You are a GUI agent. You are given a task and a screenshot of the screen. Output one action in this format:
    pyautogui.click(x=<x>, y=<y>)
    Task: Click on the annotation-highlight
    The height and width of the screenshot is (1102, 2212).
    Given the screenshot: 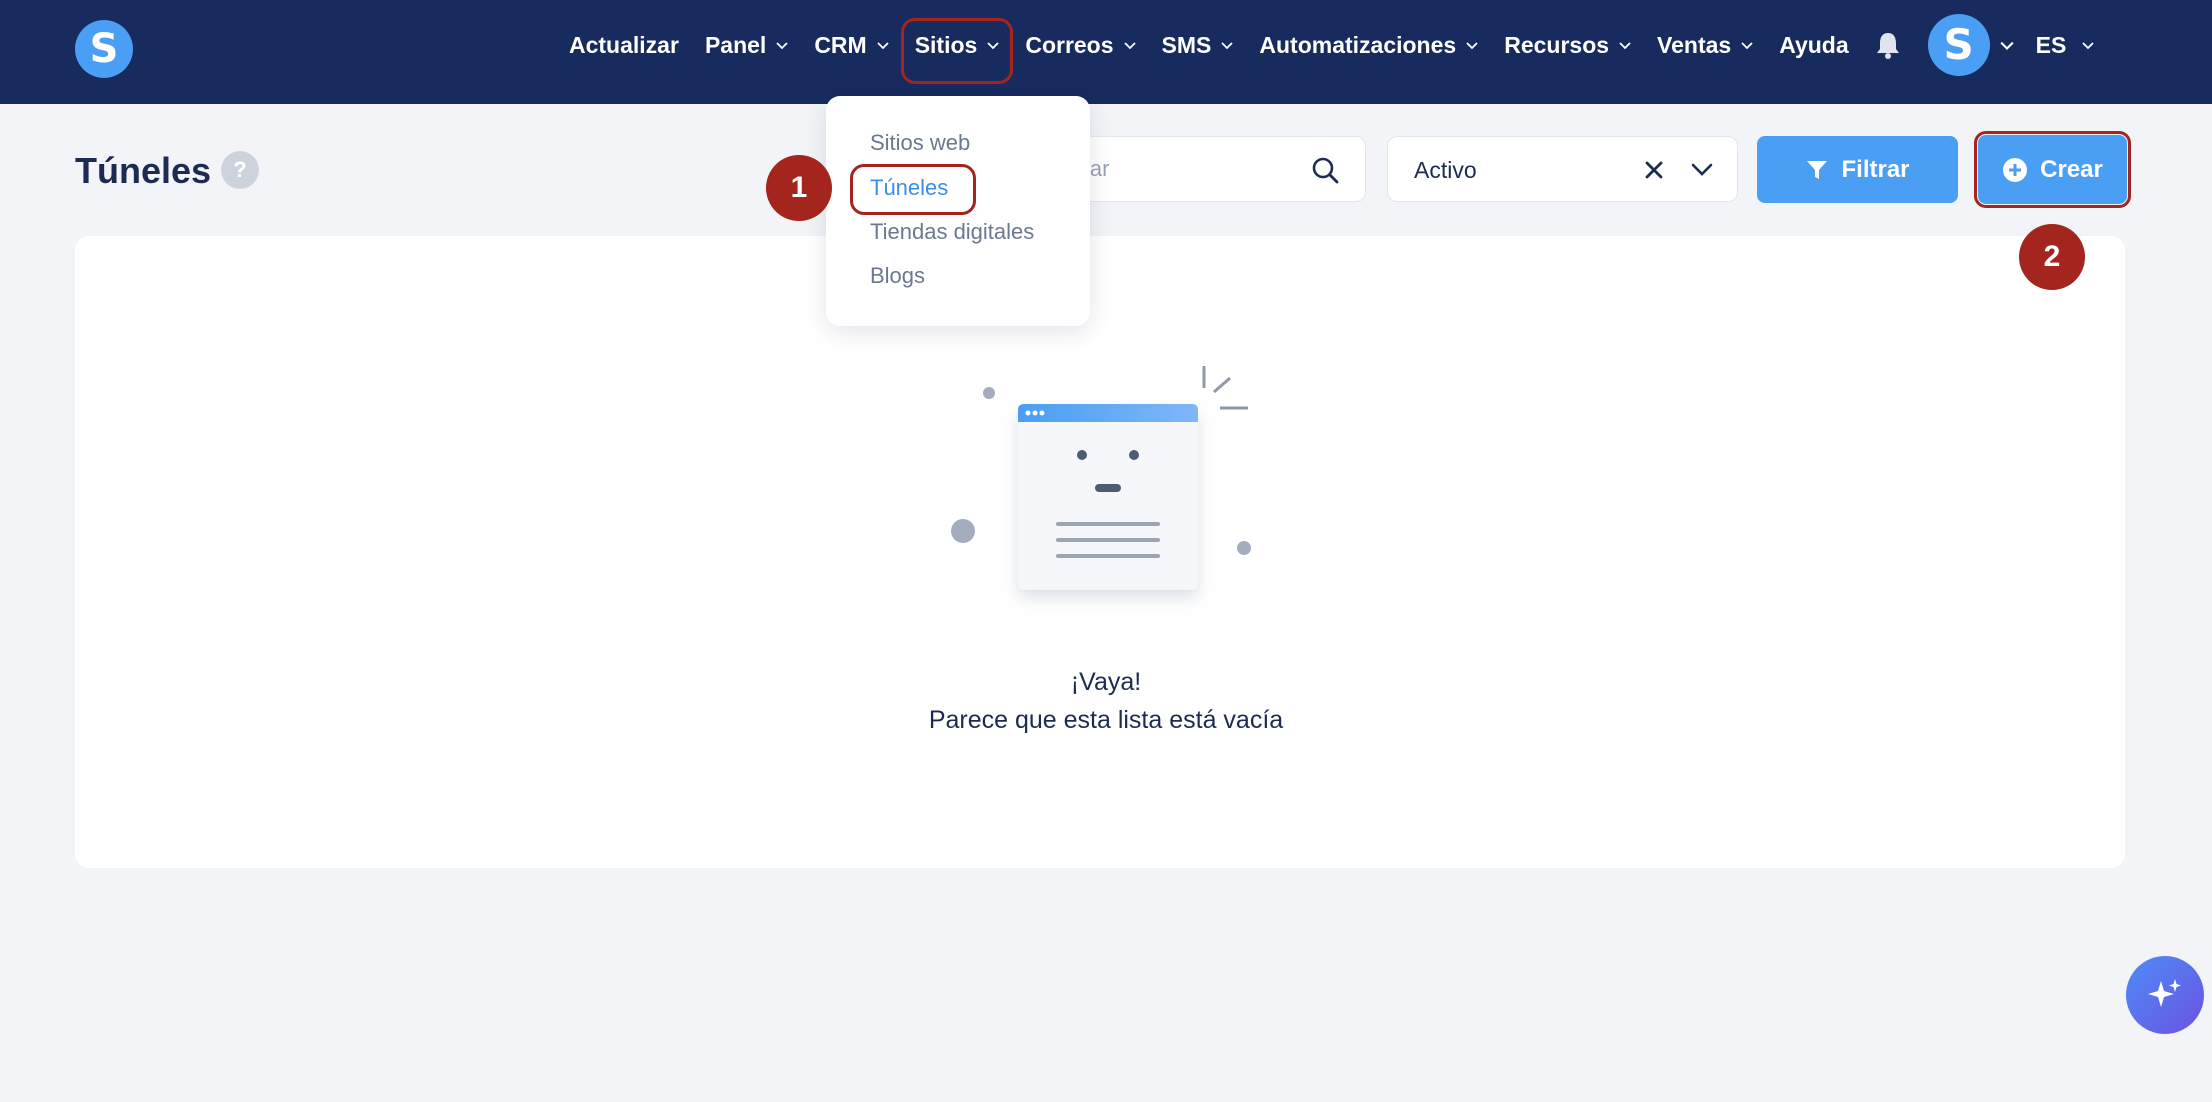 What is the action you would take?
    pyautogui.click(x=913, y=189)
    